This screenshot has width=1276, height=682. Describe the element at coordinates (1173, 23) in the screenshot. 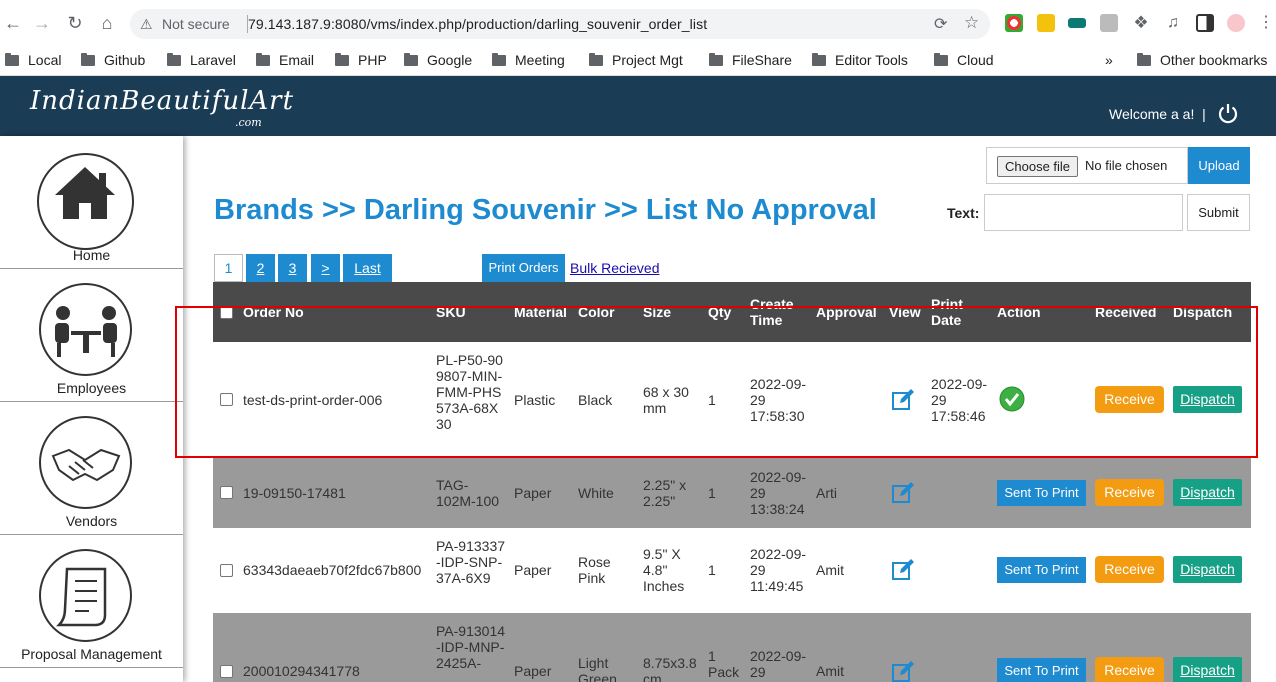

I see `media-icon: ♫` at that location.